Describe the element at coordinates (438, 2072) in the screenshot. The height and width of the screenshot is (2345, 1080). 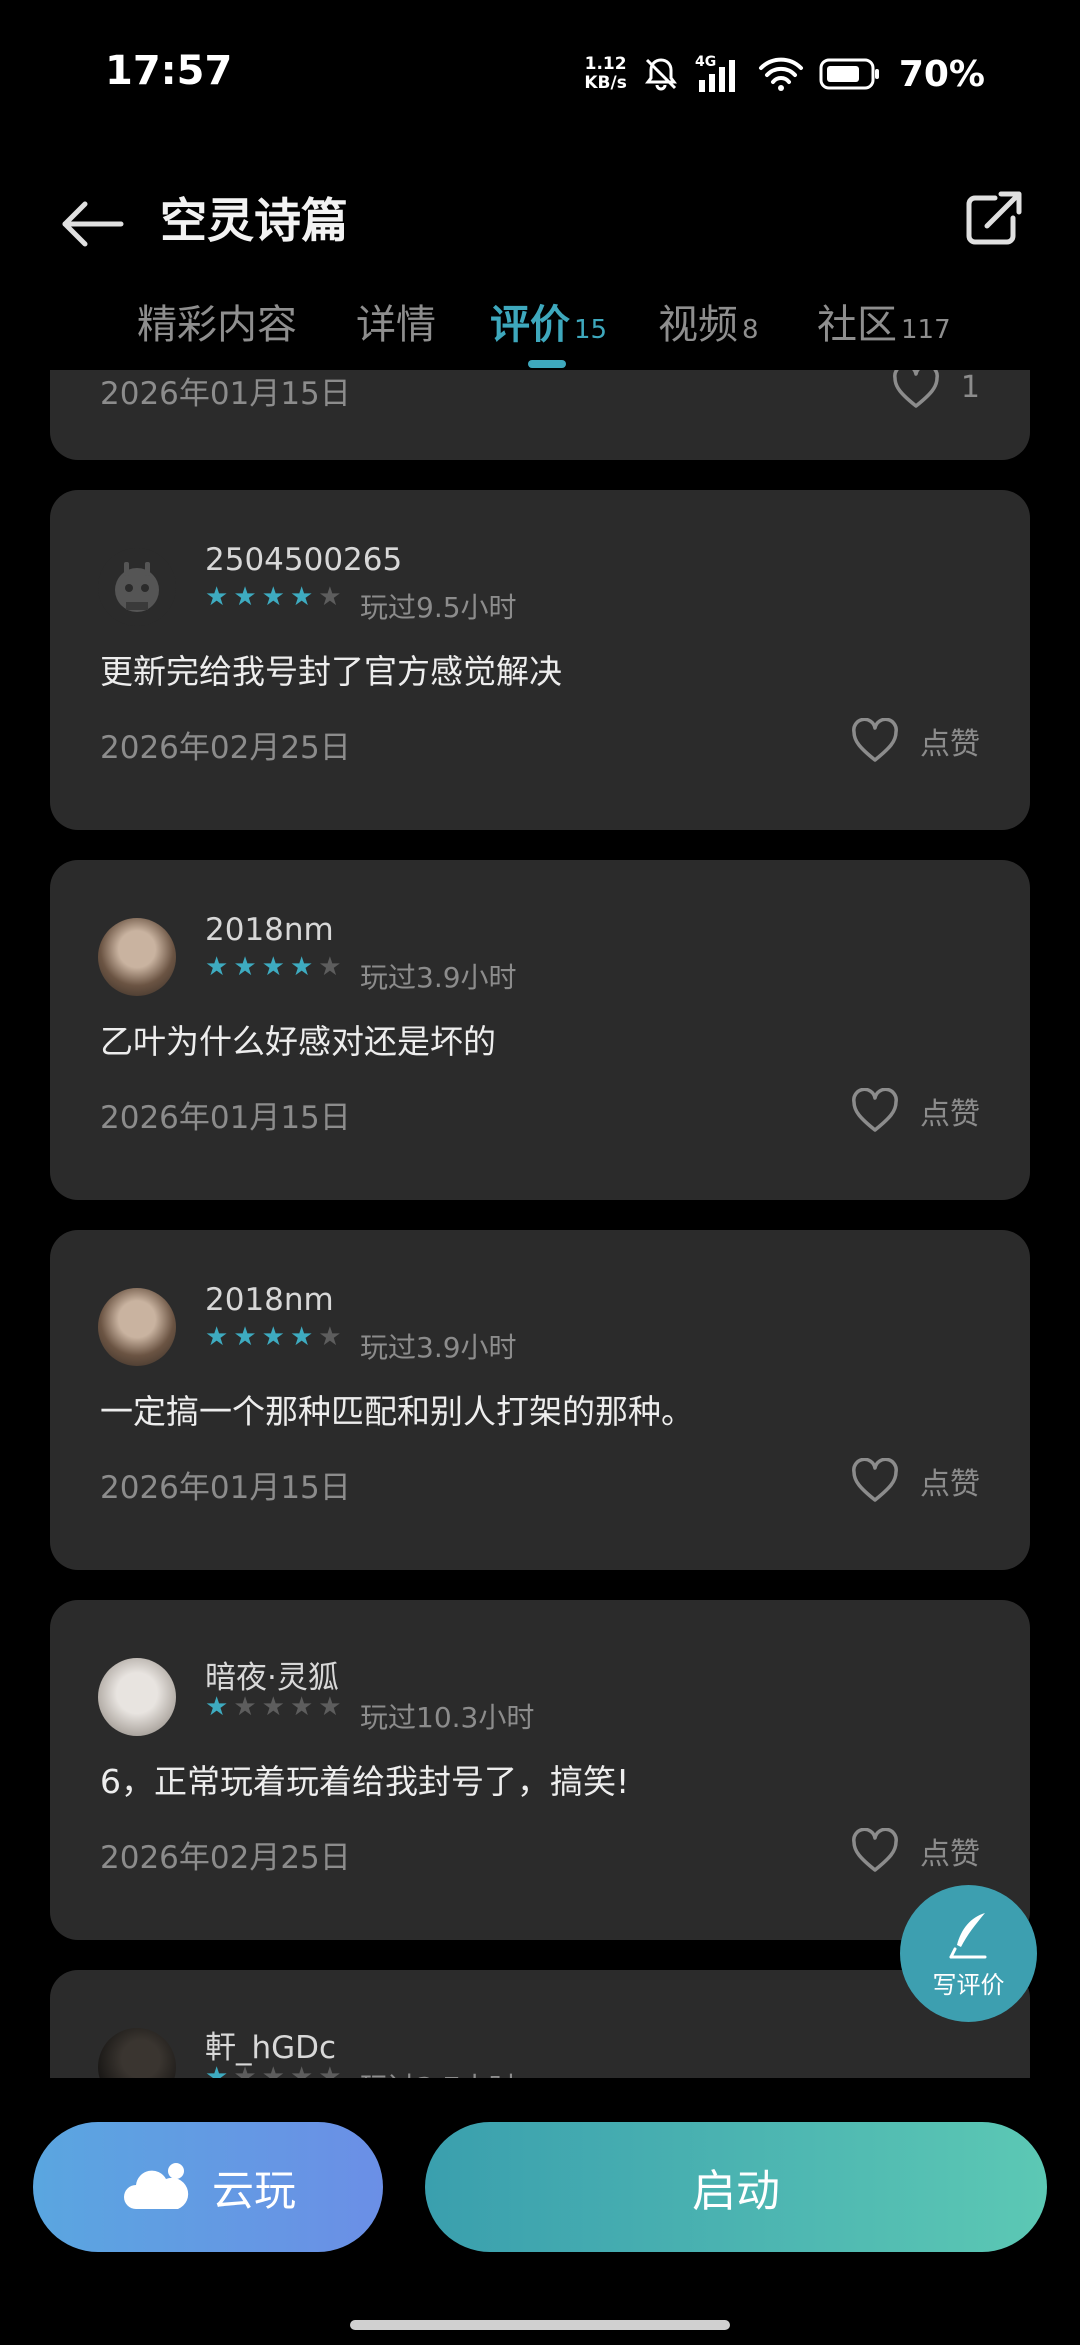
I see `playtime: 玩过3.7小时` at that location.